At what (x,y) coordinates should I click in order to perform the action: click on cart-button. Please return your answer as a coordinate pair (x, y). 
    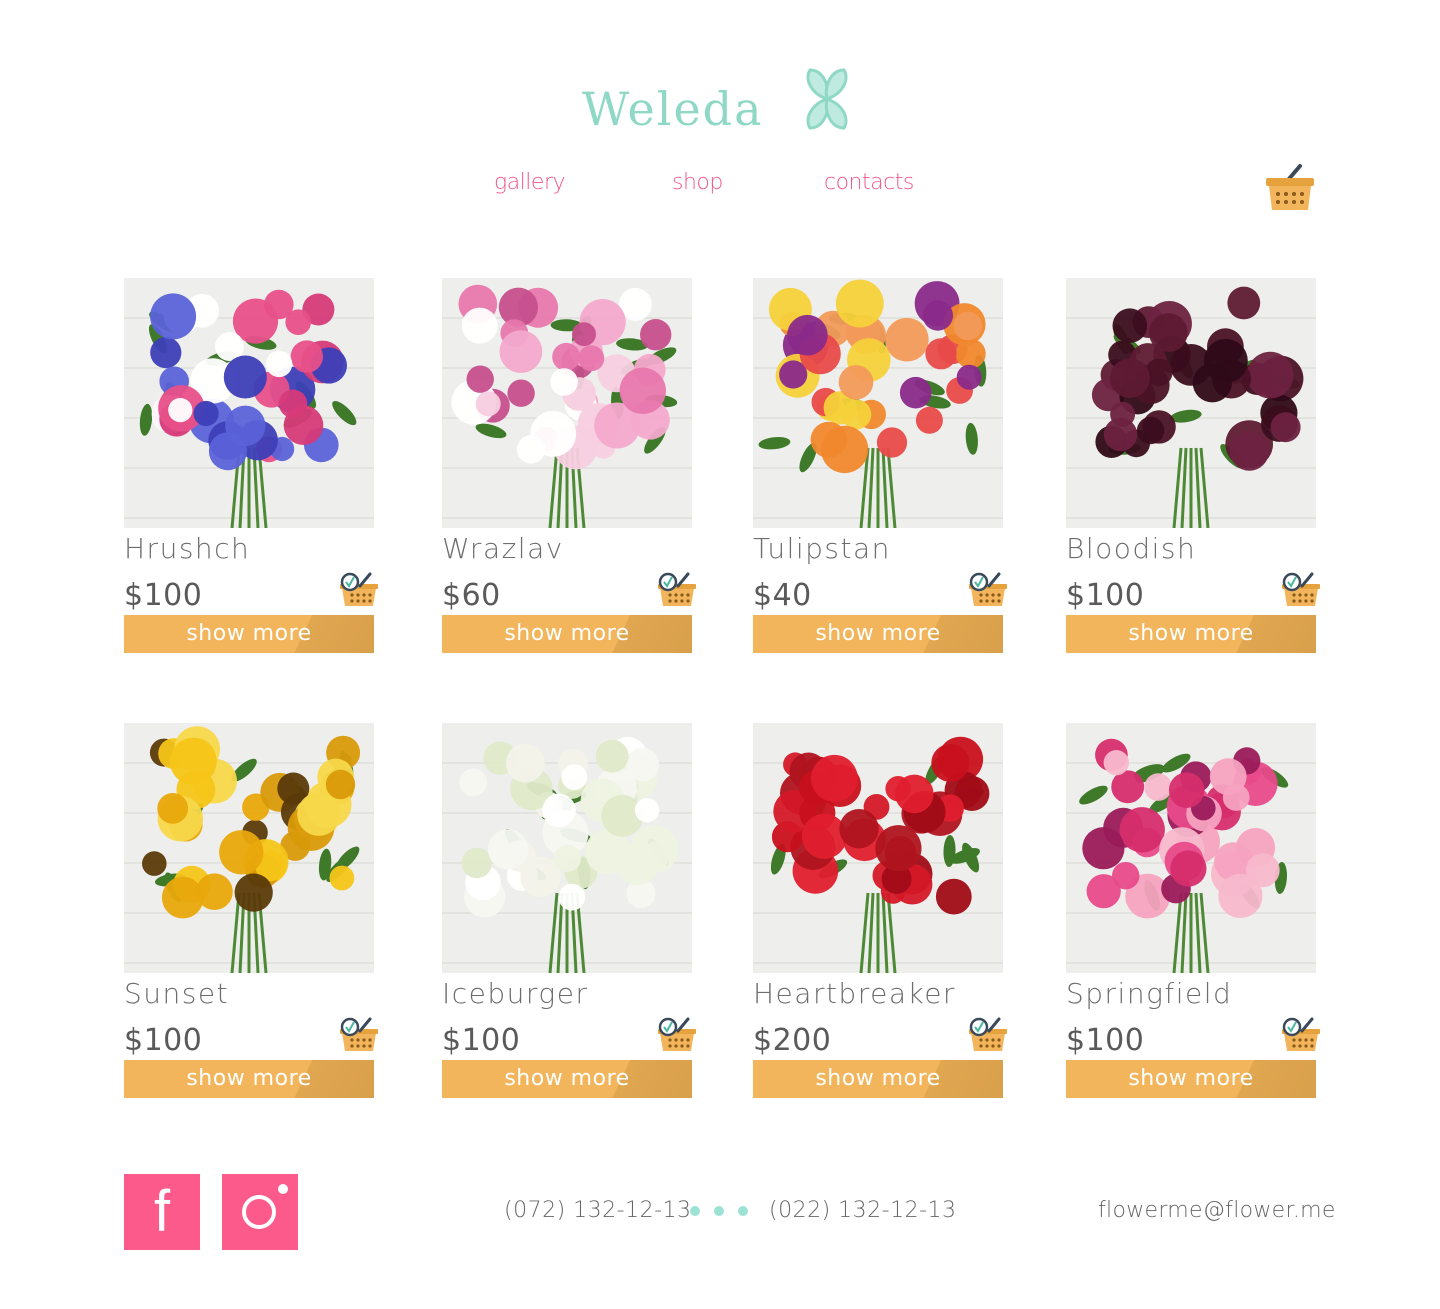
    Looking at the image, I should click on (1290, 188).